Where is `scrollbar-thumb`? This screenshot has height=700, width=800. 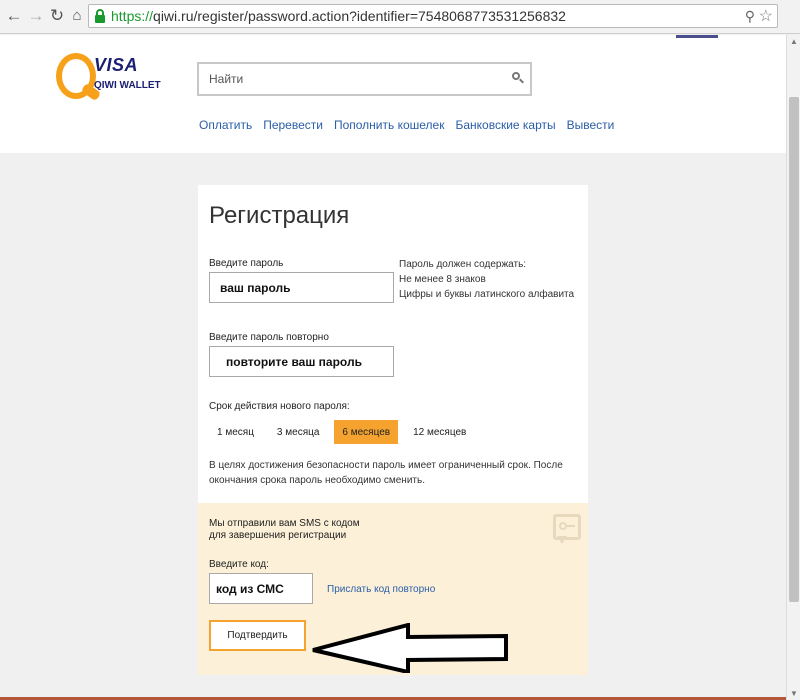
scrollbar-thumb is located at coordinates (794, 349).